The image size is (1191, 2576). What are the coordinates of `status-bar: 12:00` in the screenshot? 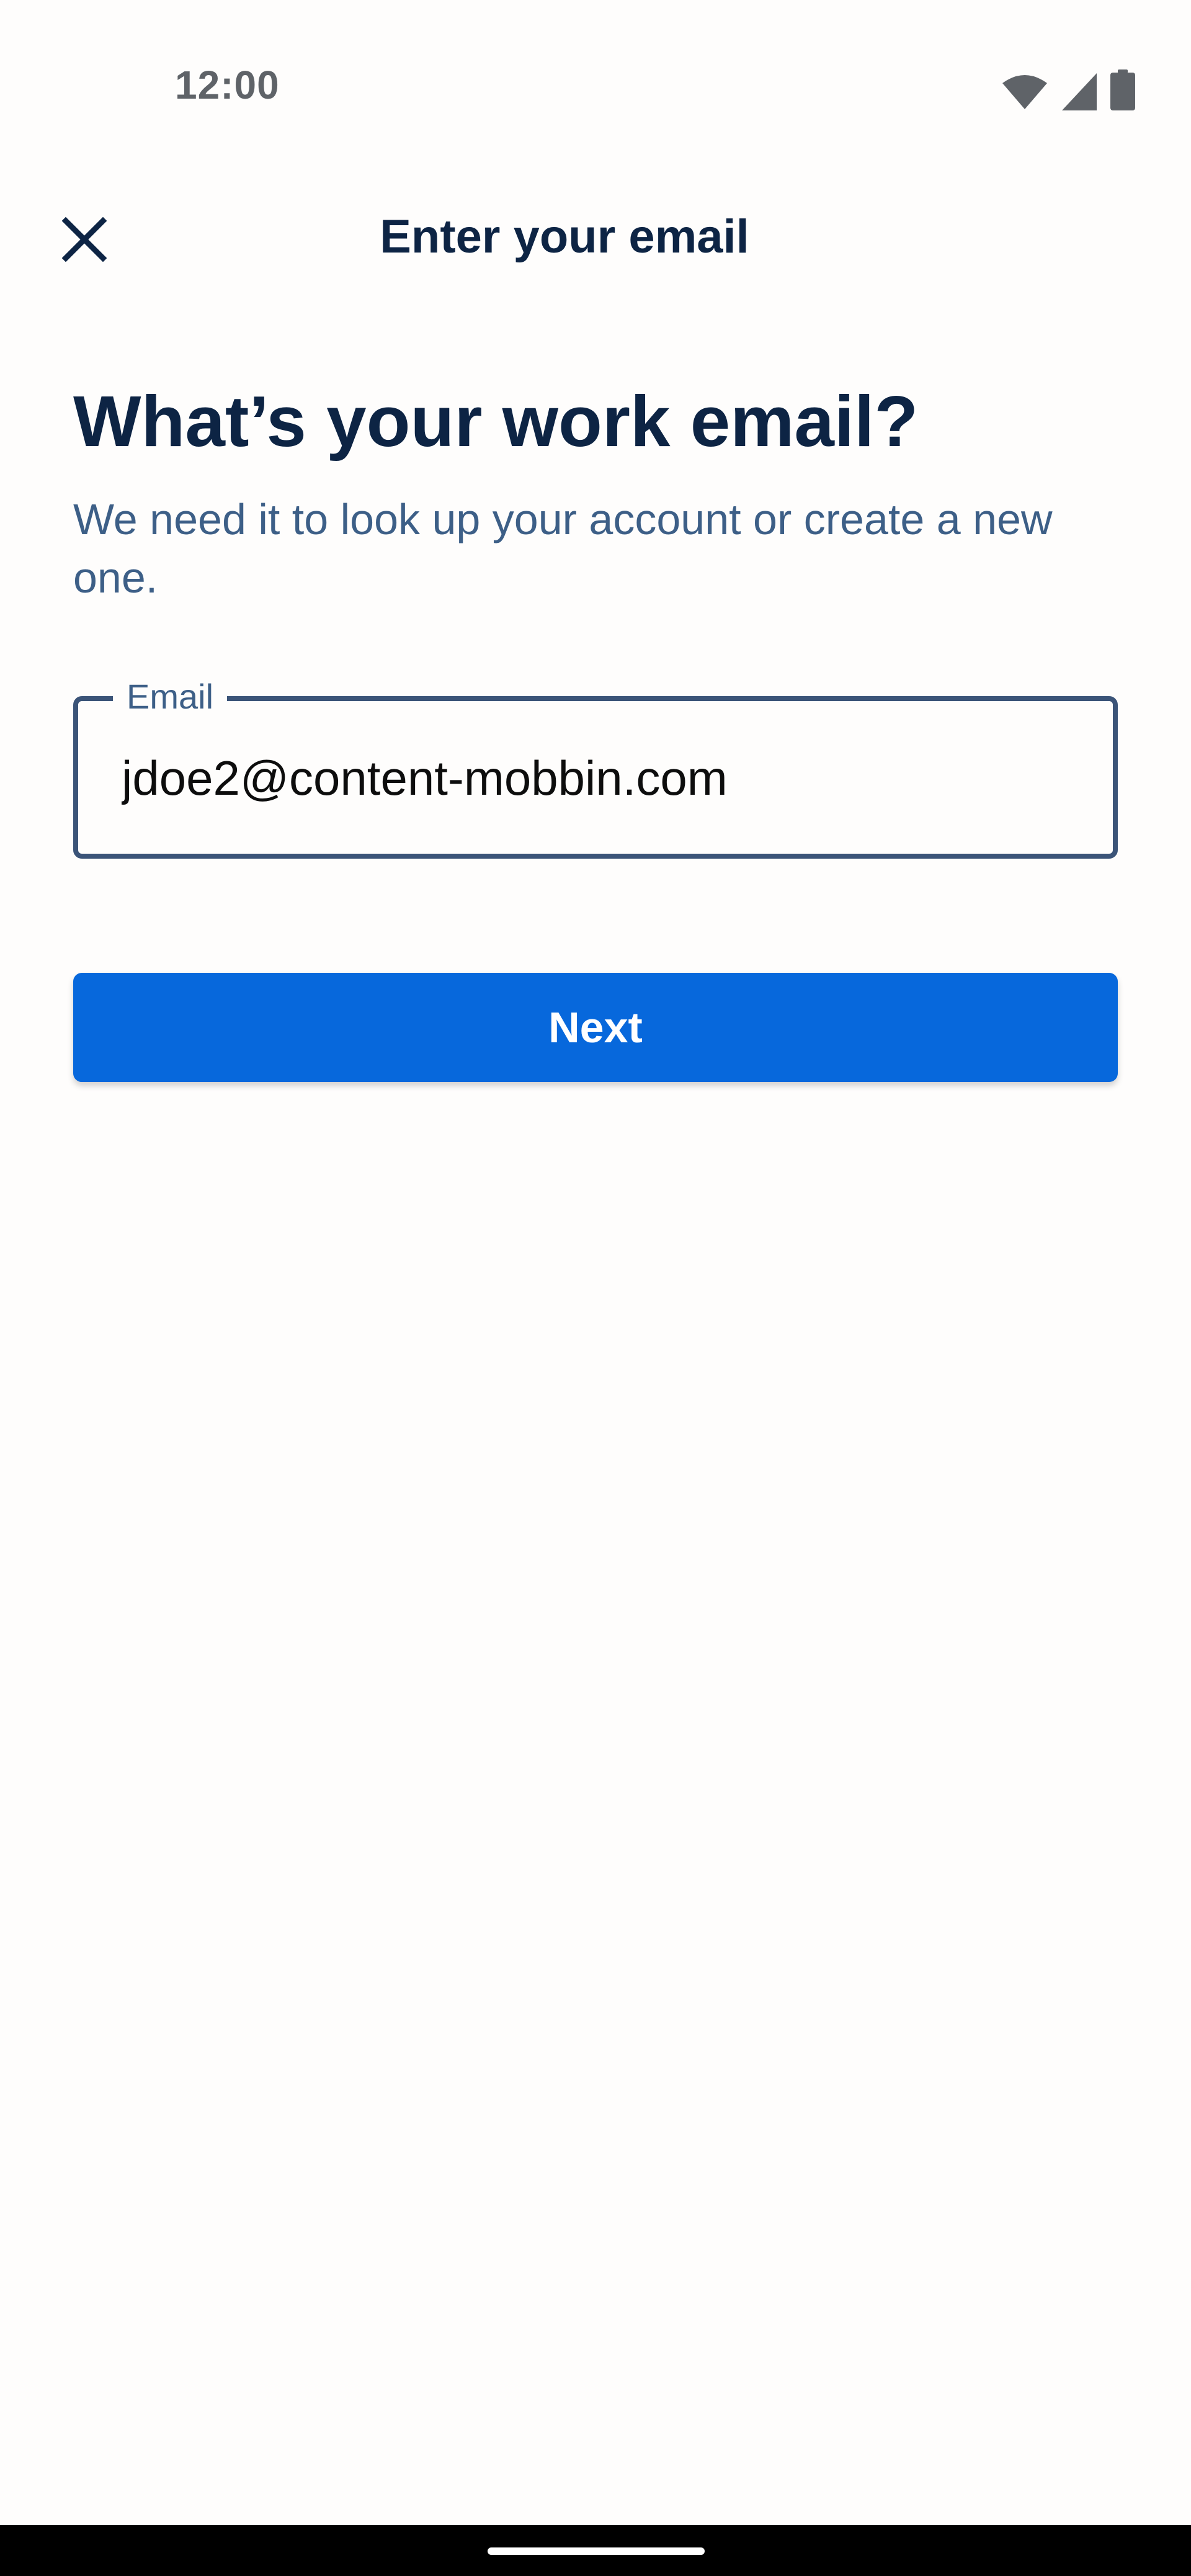 It's located at (595, 87).